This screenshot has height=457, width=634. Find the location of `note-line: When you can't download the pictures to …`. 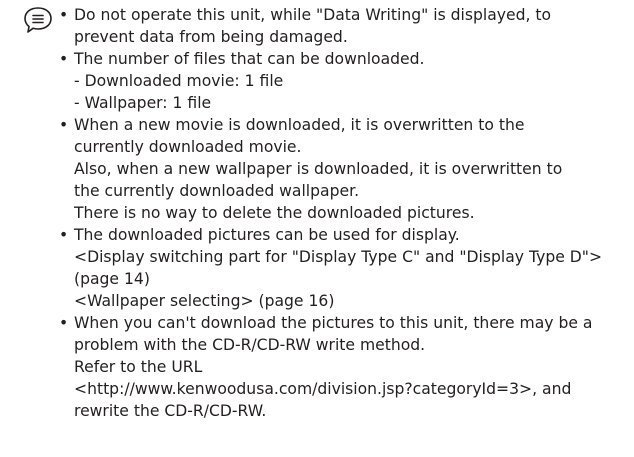

note-line: When you can't download the pictures to … is located at coordinates (333, 323).